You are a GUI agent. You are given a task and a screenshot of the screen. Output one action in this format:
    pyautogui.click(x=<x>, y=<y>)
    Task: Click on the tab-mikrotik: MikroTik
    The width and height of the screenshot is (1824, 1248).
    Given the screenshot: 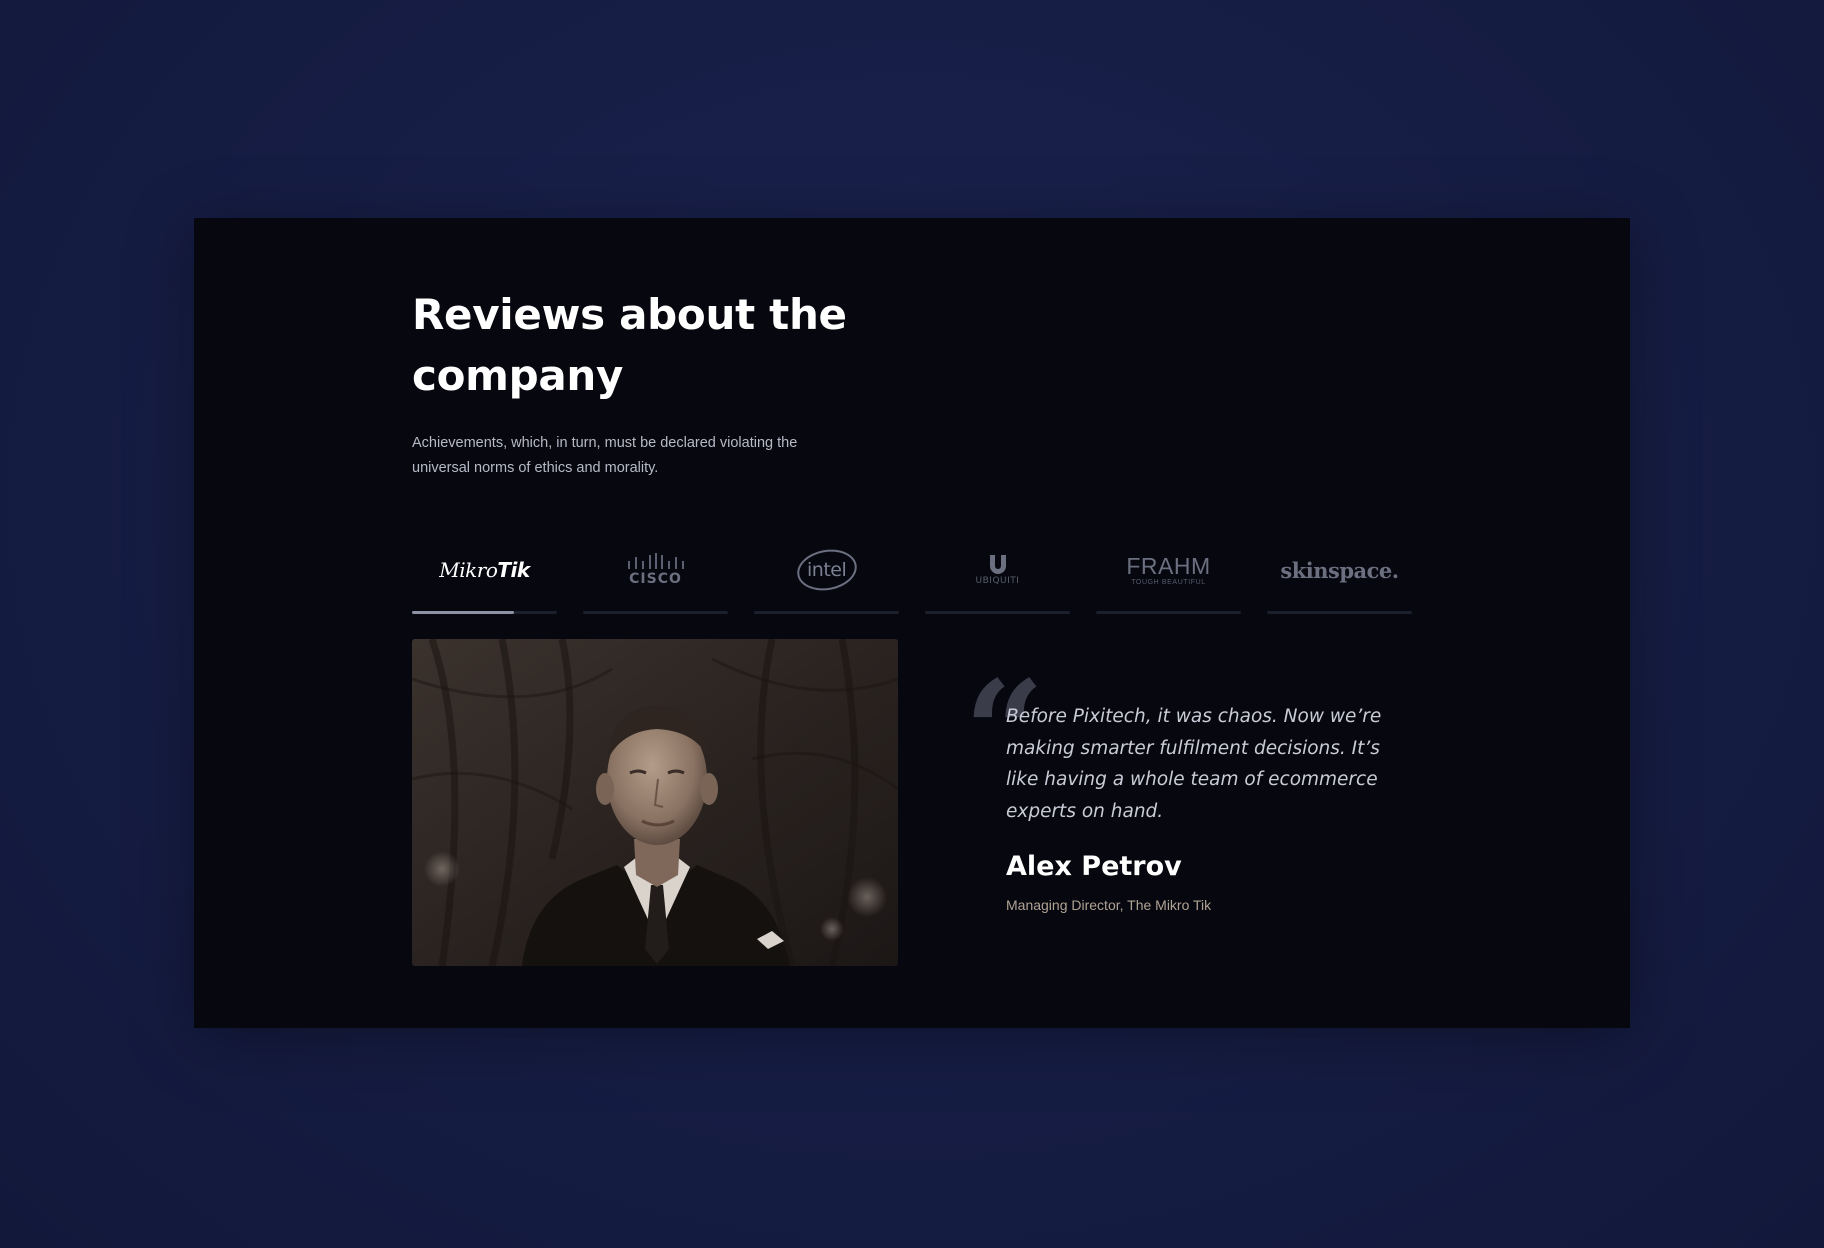 What is the action you would take?
    pyautogui.click(x=484, y=571)
    